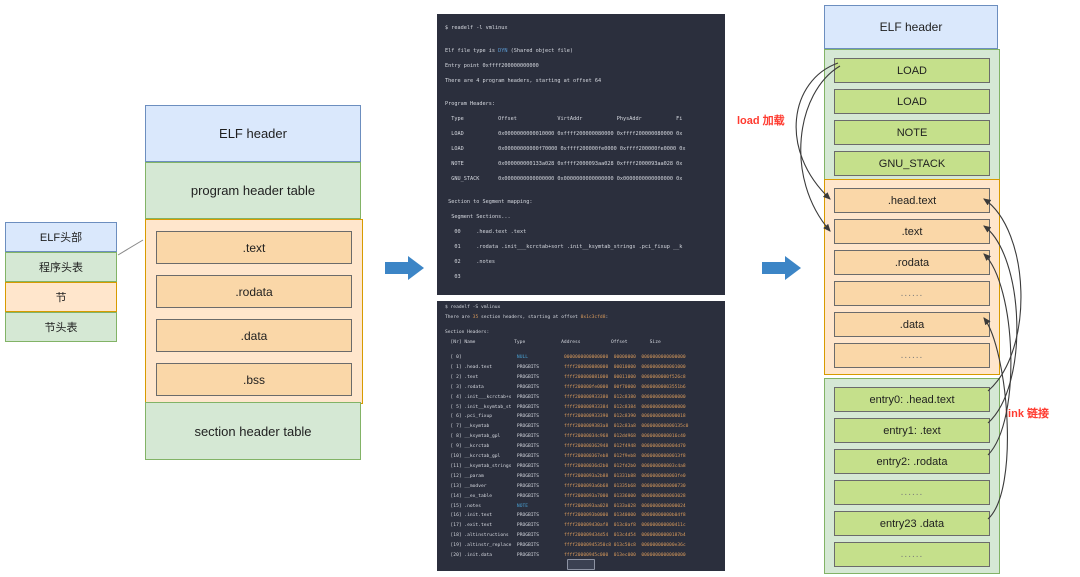 This screenshot has height=577, width=1080. I want to click on right-shentry-2: entry2: .rodata, so click(912, 461).